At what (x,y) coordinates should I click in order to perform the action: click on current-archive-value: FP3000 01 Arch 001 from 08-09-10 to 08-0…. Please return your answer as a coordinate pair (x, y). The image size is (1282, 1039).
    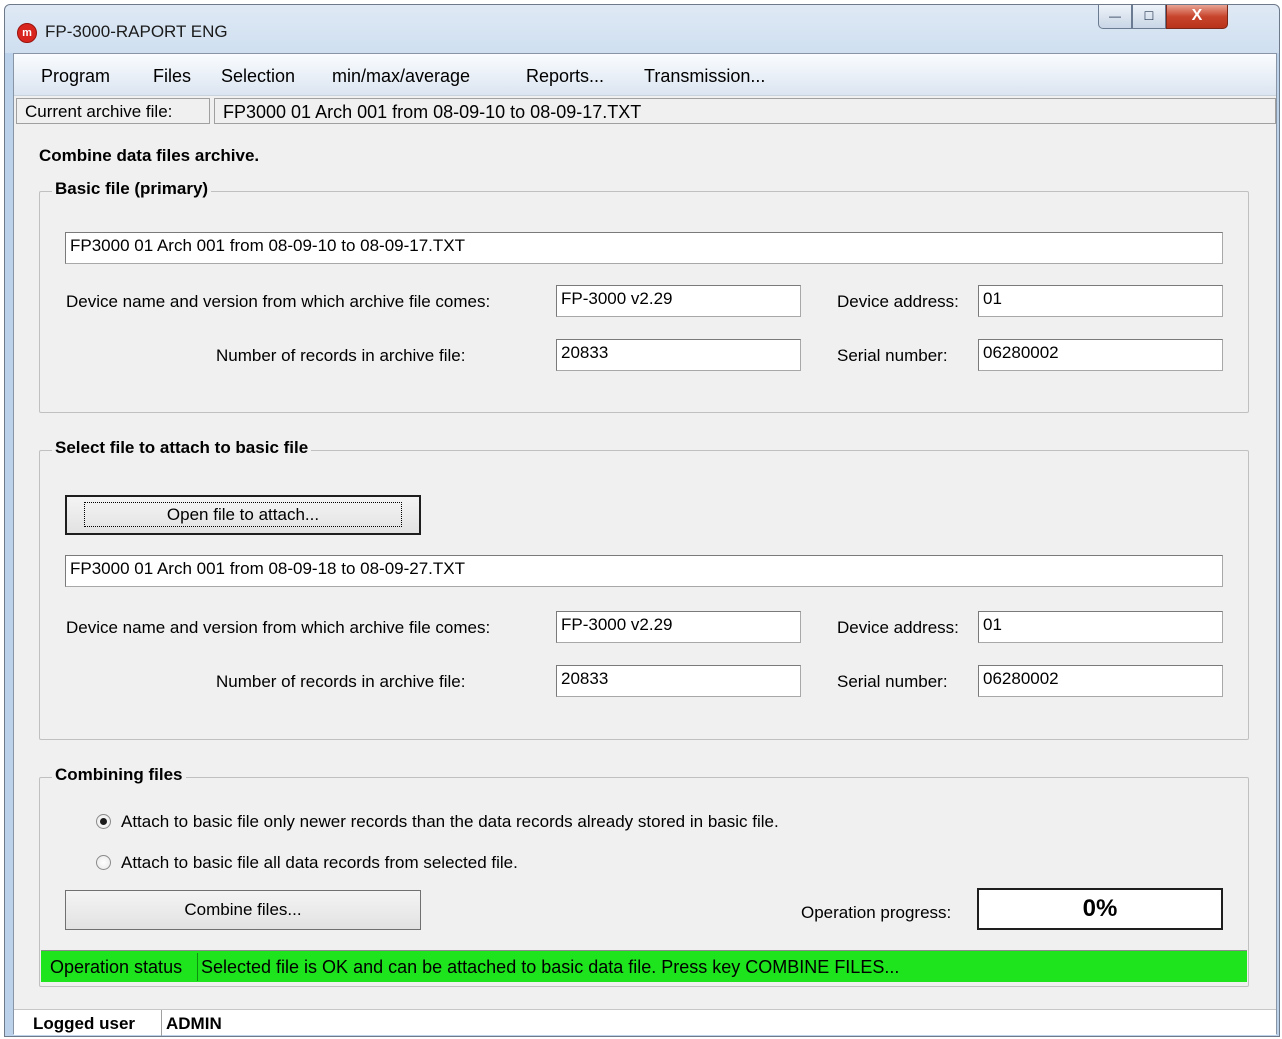
    Looking at the image, I should click on (745, 111).